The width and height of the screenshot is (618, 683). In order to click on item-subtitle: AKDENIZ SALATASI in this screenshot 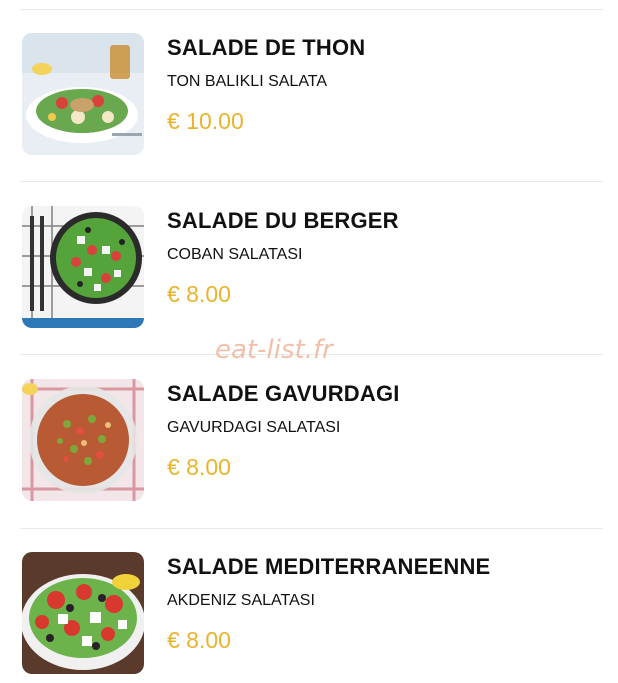, I will do `click(241, 600)`.